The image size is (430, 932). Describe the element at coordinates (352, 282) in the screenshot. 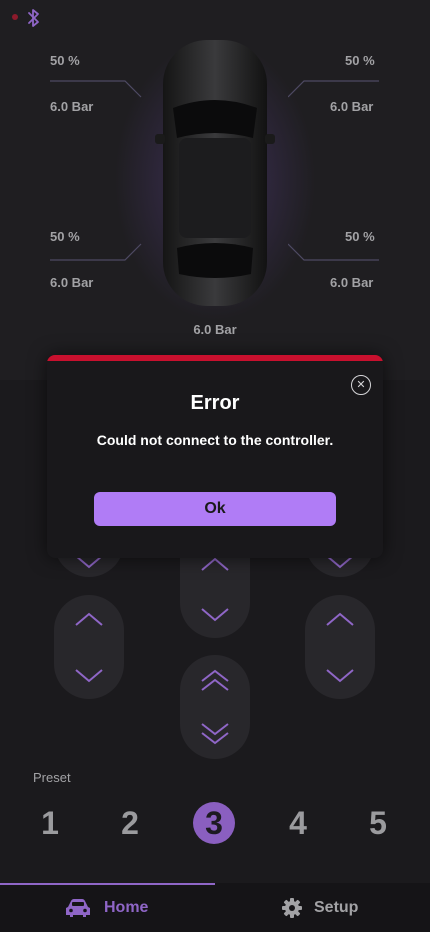

I see `rear-right-pressure: 6.0 Bar` at that location.